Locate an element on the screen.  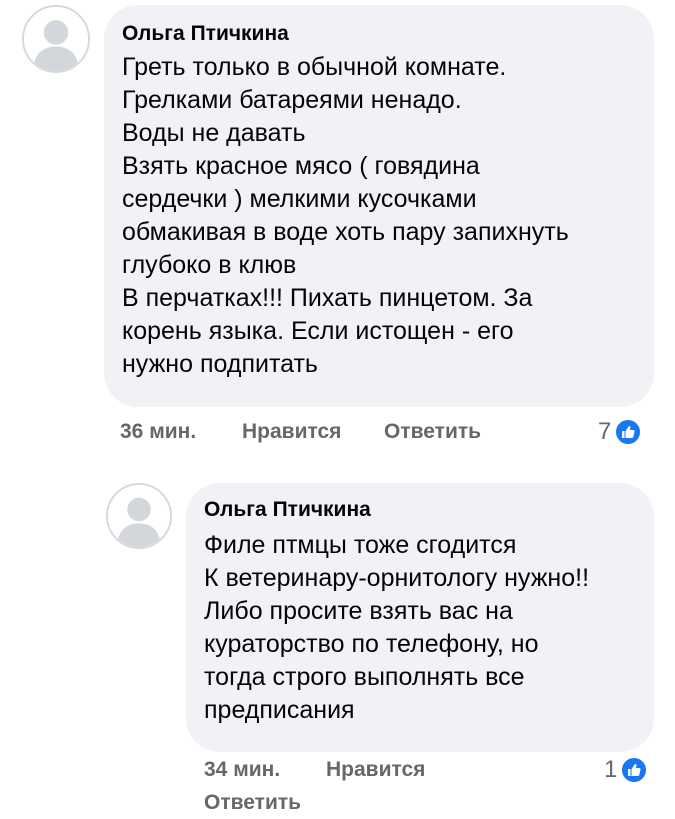
comment-text-line: глубоко в клюв is located at coordinates (209, 265).